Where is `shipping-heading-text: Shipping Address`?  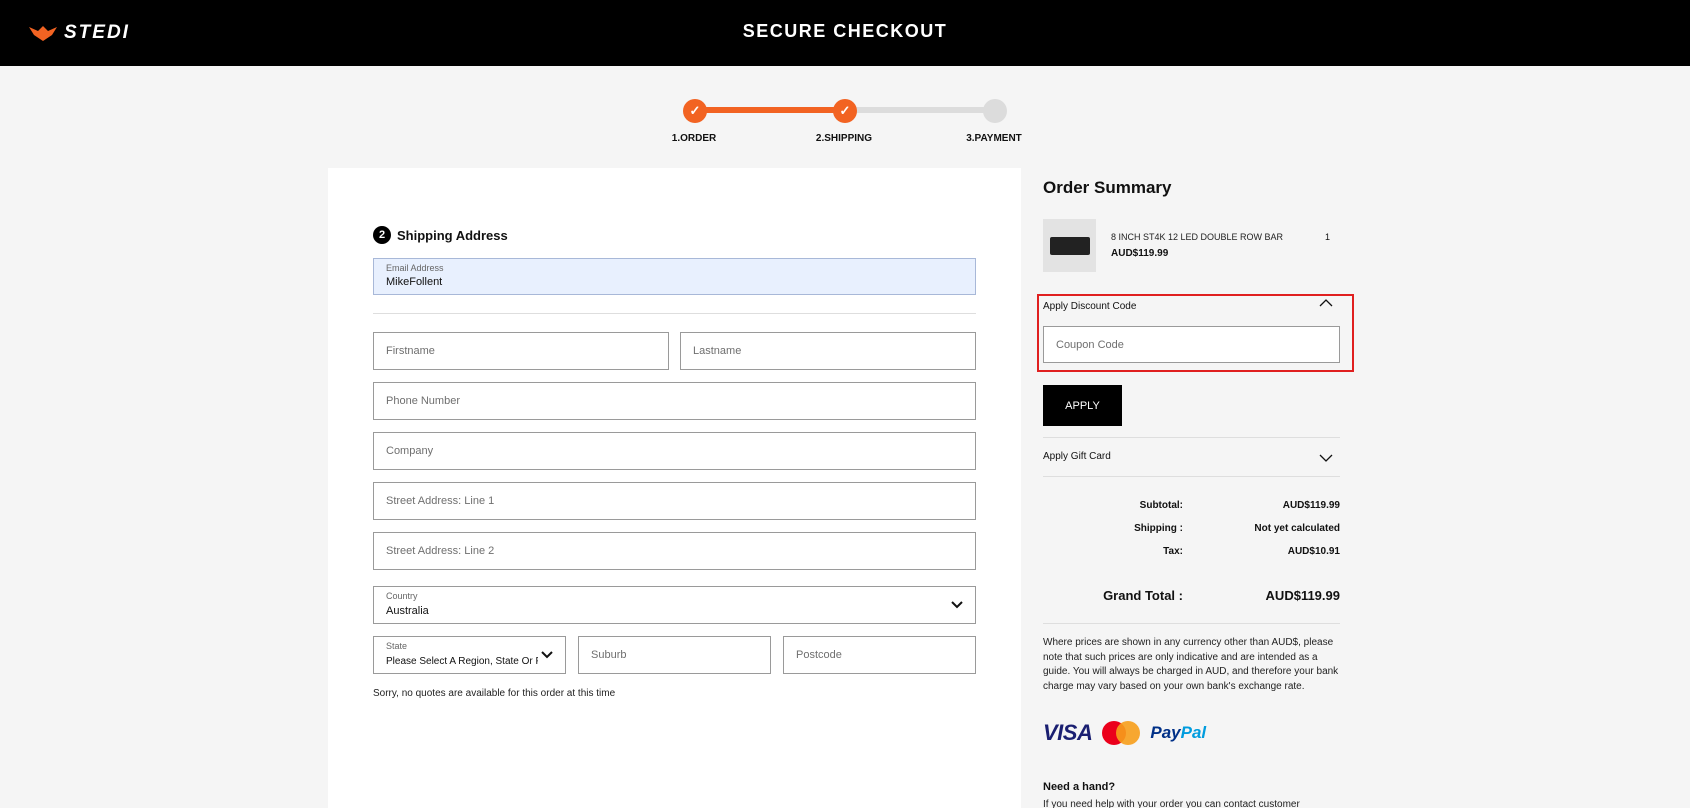
shipping-heading-text: Shipping Address is located at coordinates (452, 235).